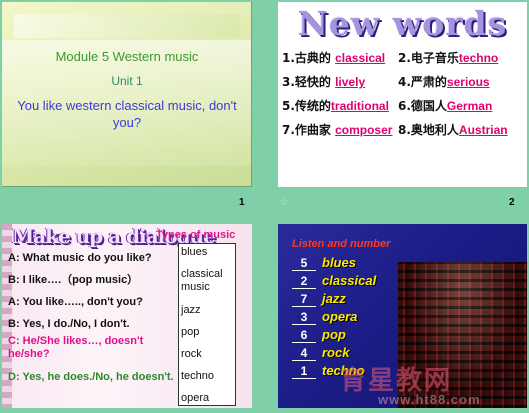  What do you see at coordinates (202, 280) in the screenshot?
I see `music-type-item: classical music` at bounding box center [202, 280].